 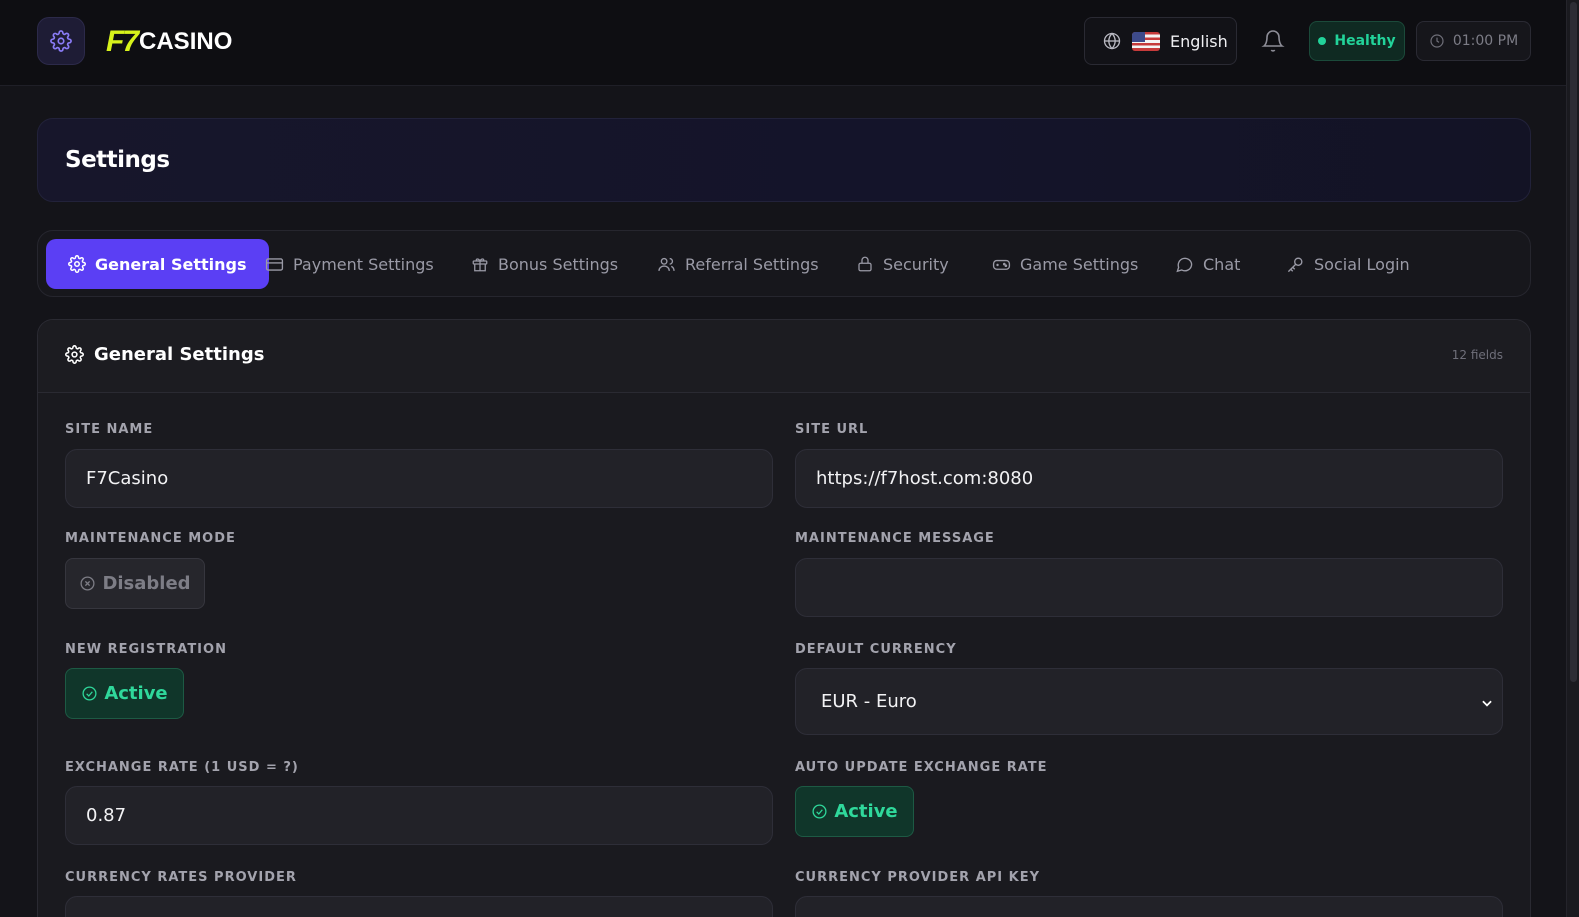 What do you see at coordinates (558, 264) in the screenshot?
I see `tab-label: Bonus Settings` at bounding box center [558, 264].